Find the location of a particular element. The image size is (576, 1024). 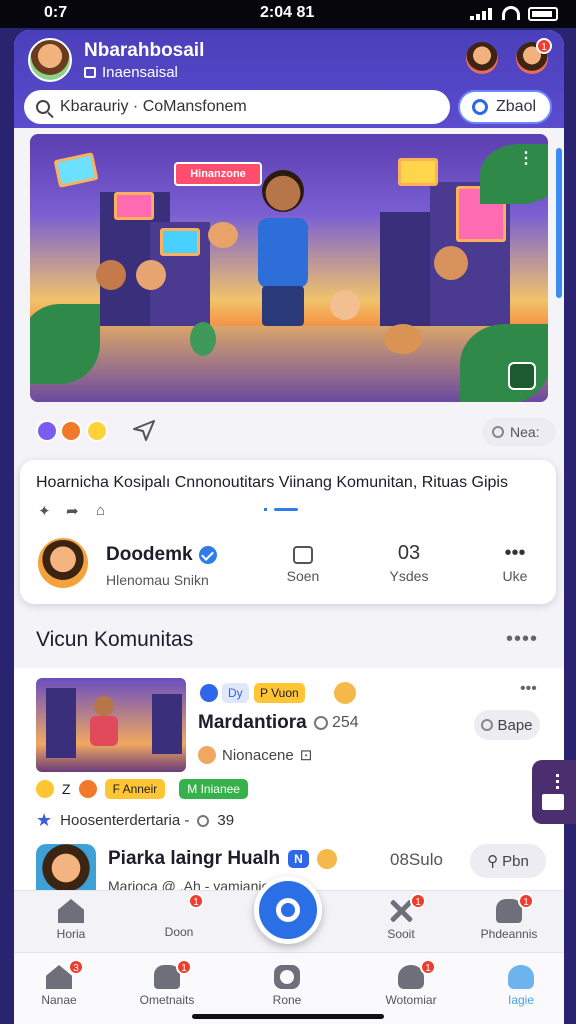

tab-people-badge: 1 is located at coordinates (526, 901).